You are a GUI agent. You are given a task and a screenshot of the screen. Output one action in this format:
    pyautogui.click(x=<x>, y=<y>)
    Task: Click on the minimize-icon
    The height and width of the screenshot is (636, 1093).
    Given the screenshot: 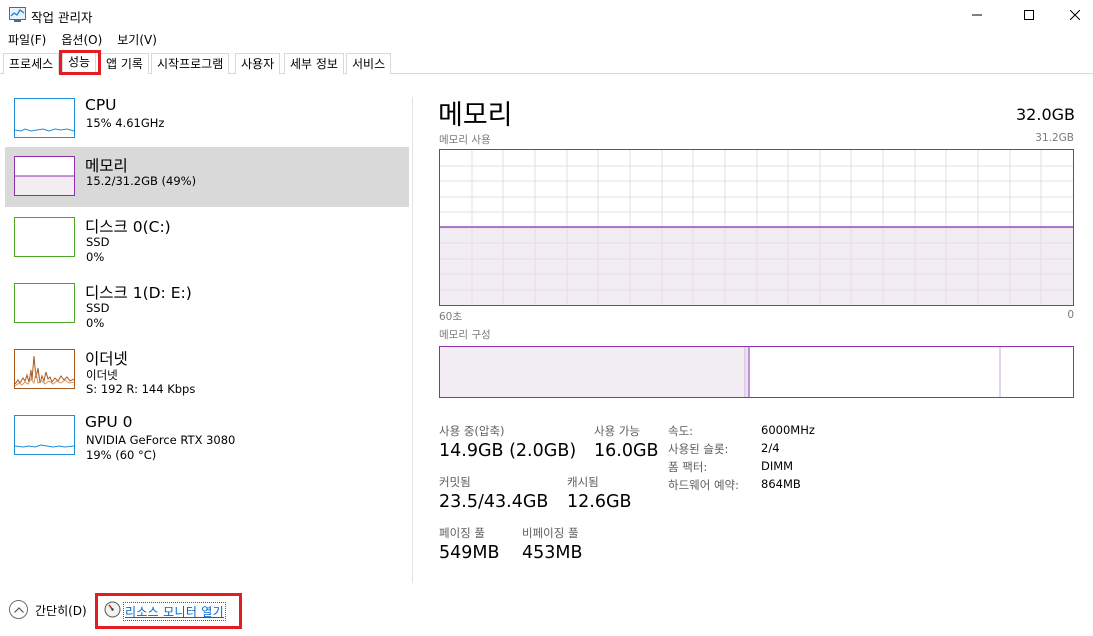 What is the action you would take?
    pyautogui.click(x=977, y=15)
    